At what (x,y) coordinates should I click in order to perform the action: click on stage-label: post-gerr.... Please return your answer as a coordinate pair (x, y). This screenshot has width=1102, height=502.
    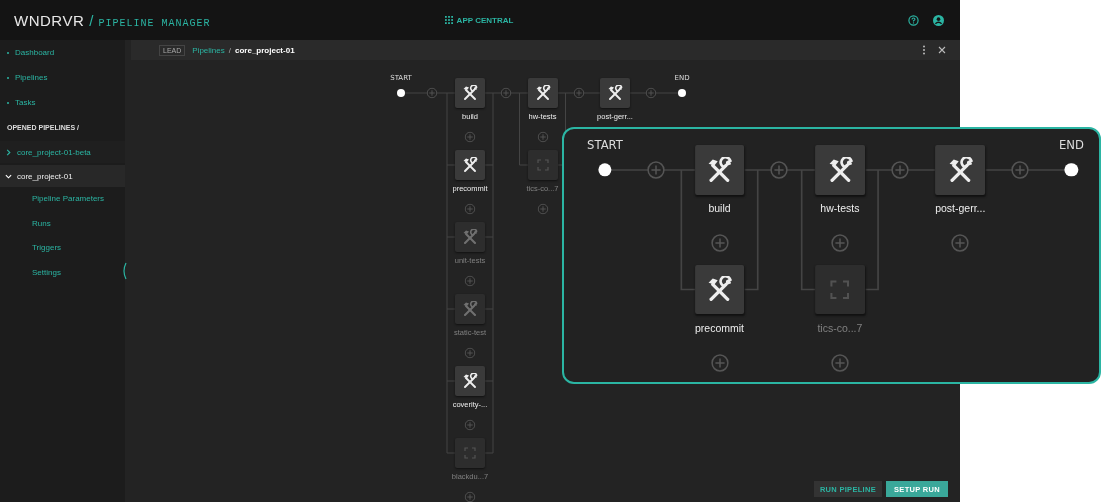
    Looking at the image, I should click on (960, 208).